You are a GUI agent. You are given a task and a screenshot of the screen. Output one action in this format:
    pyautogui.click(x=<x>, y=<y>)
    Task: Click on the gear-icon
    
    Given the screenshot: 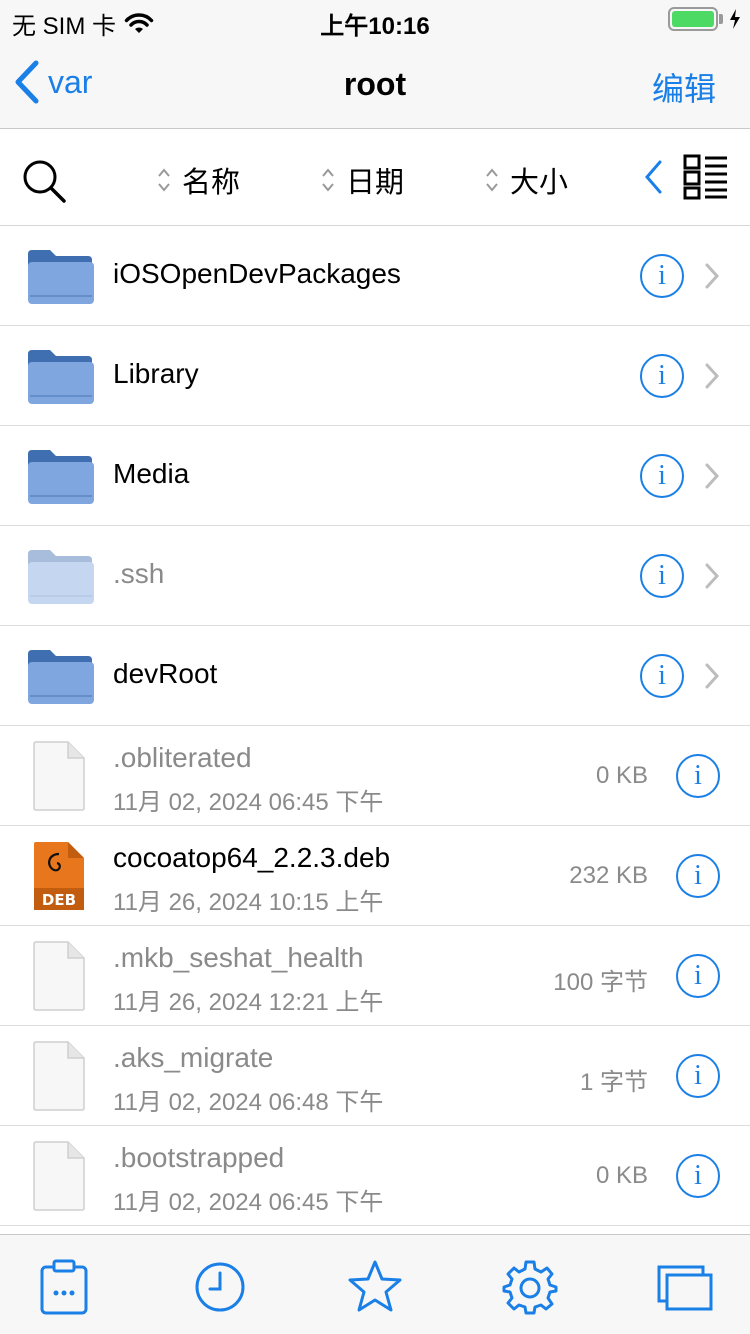 What is the action you would take?
    pyautogui.click(x=530, y=1287)
    